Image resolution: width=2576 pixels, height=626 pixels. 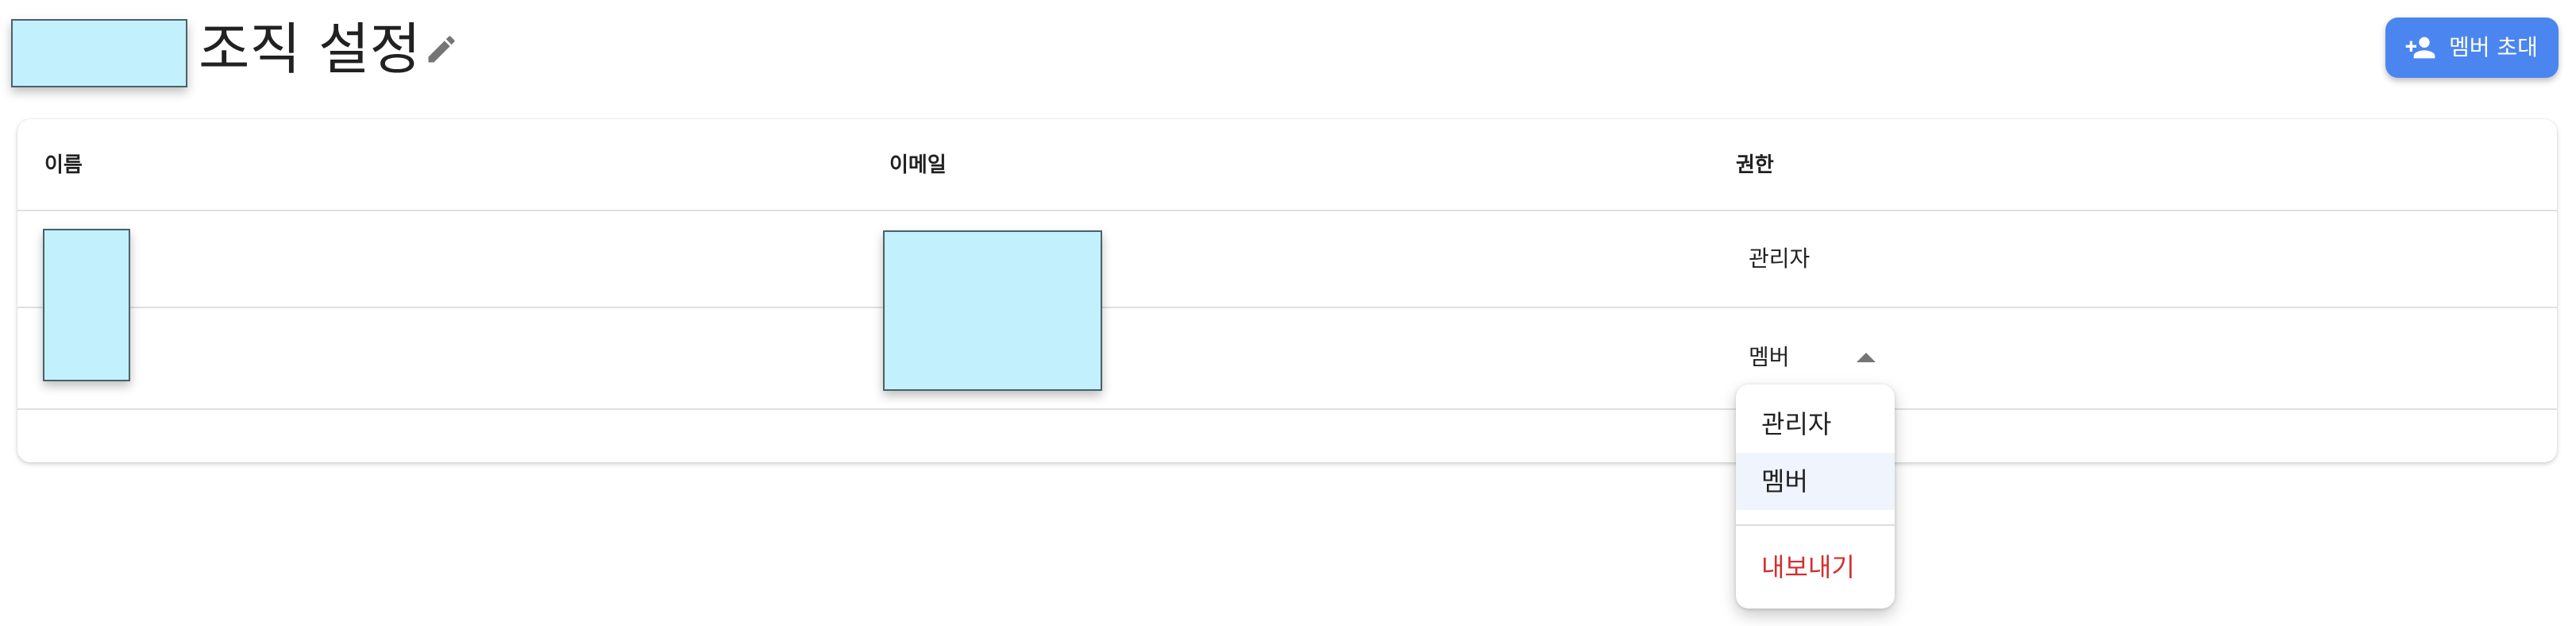 What do you see at coordinates (99, 53) in the screenshot?
I see `organization-logo-redacted` at bounding box center [99, 53].